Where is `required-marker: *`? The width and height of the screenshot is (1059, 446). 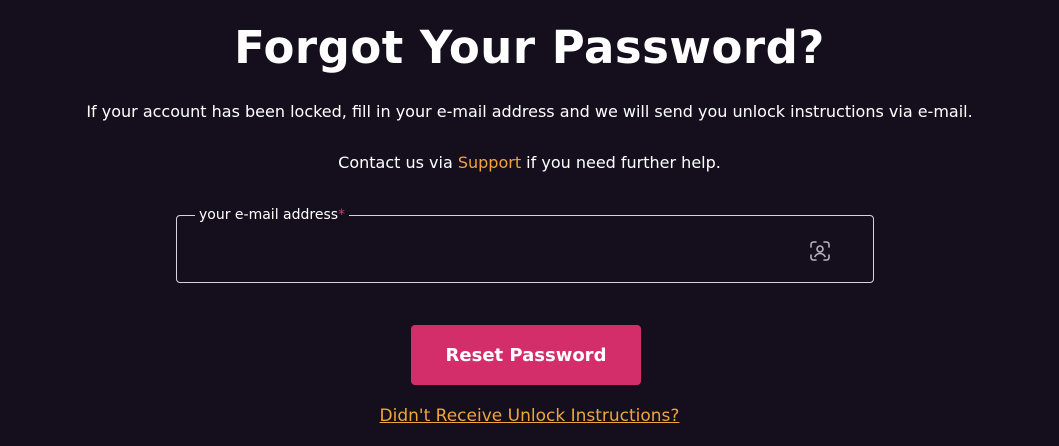 required-marker: * is located at coordinates (342, 215).